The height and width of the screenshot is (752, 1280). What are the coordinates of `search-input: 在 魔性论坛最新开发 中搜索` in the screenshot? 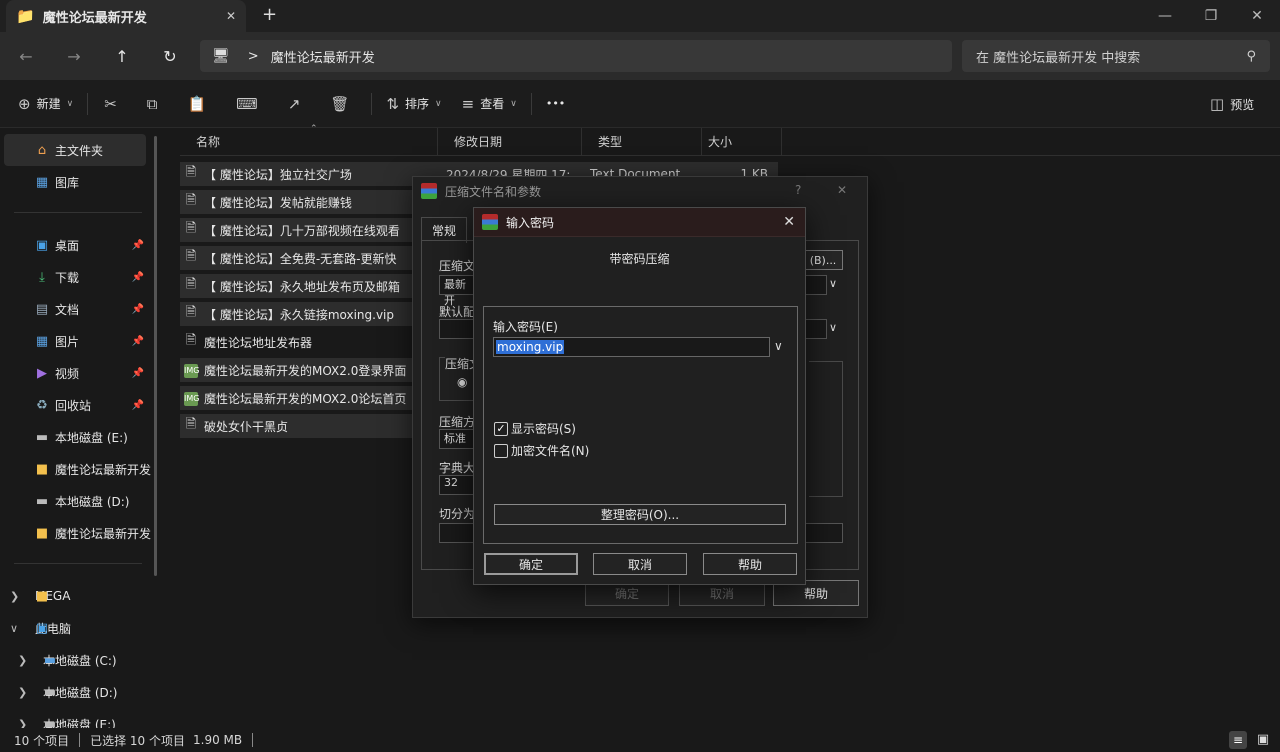 It's located at (1111, 56).